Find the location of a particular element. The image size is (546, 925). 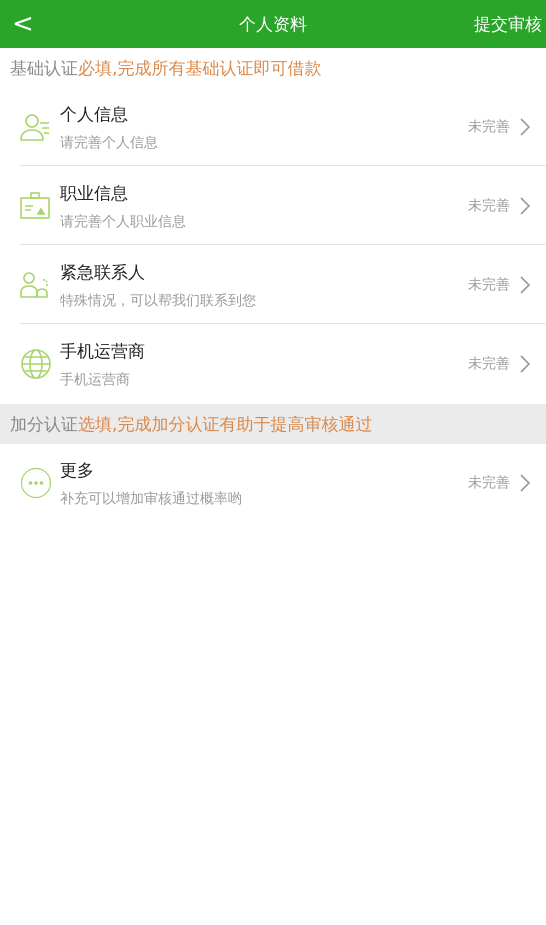

item-title: 手机运营商 is located at coordinates (103, 351).